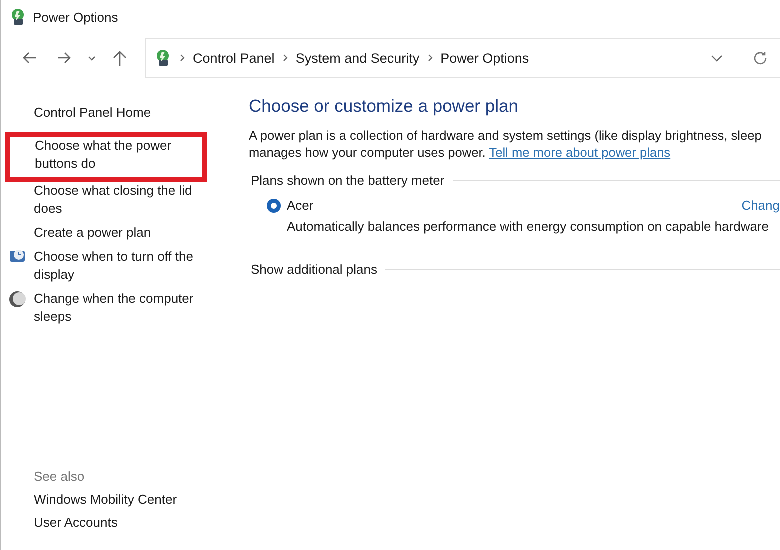  I want to click on monitor-icon, so click(17, 257).